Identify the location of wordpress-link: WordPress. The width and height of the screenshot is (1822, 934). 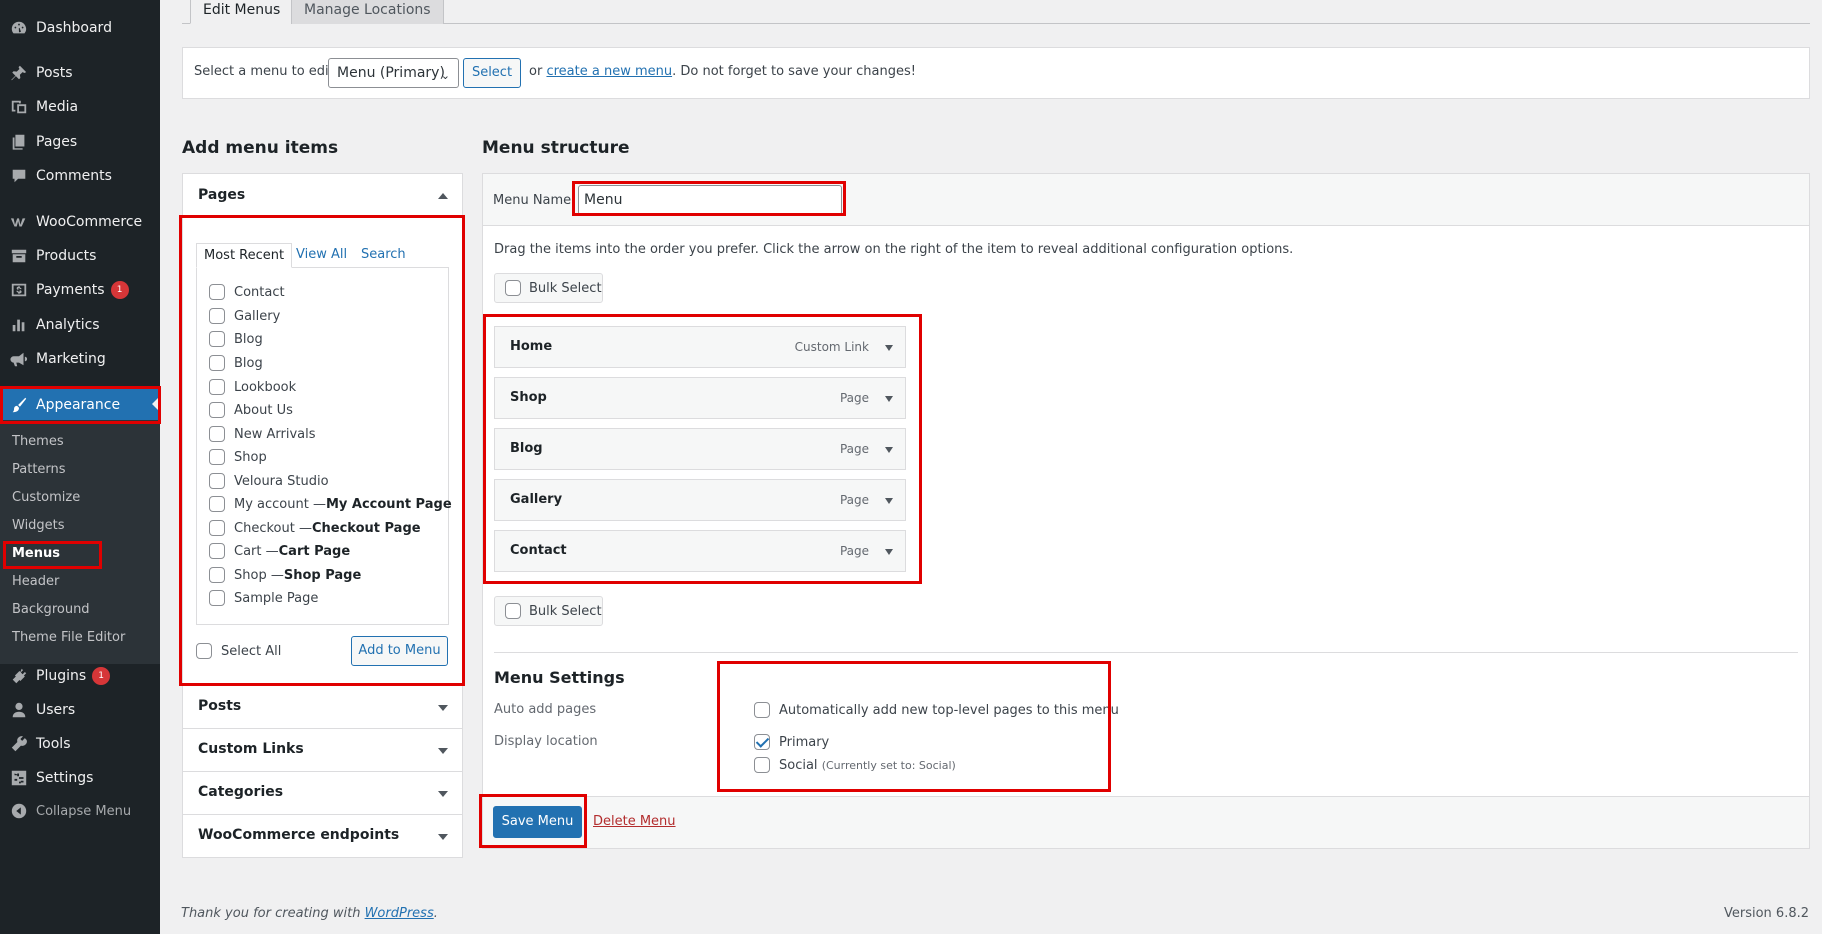
(399, 913).